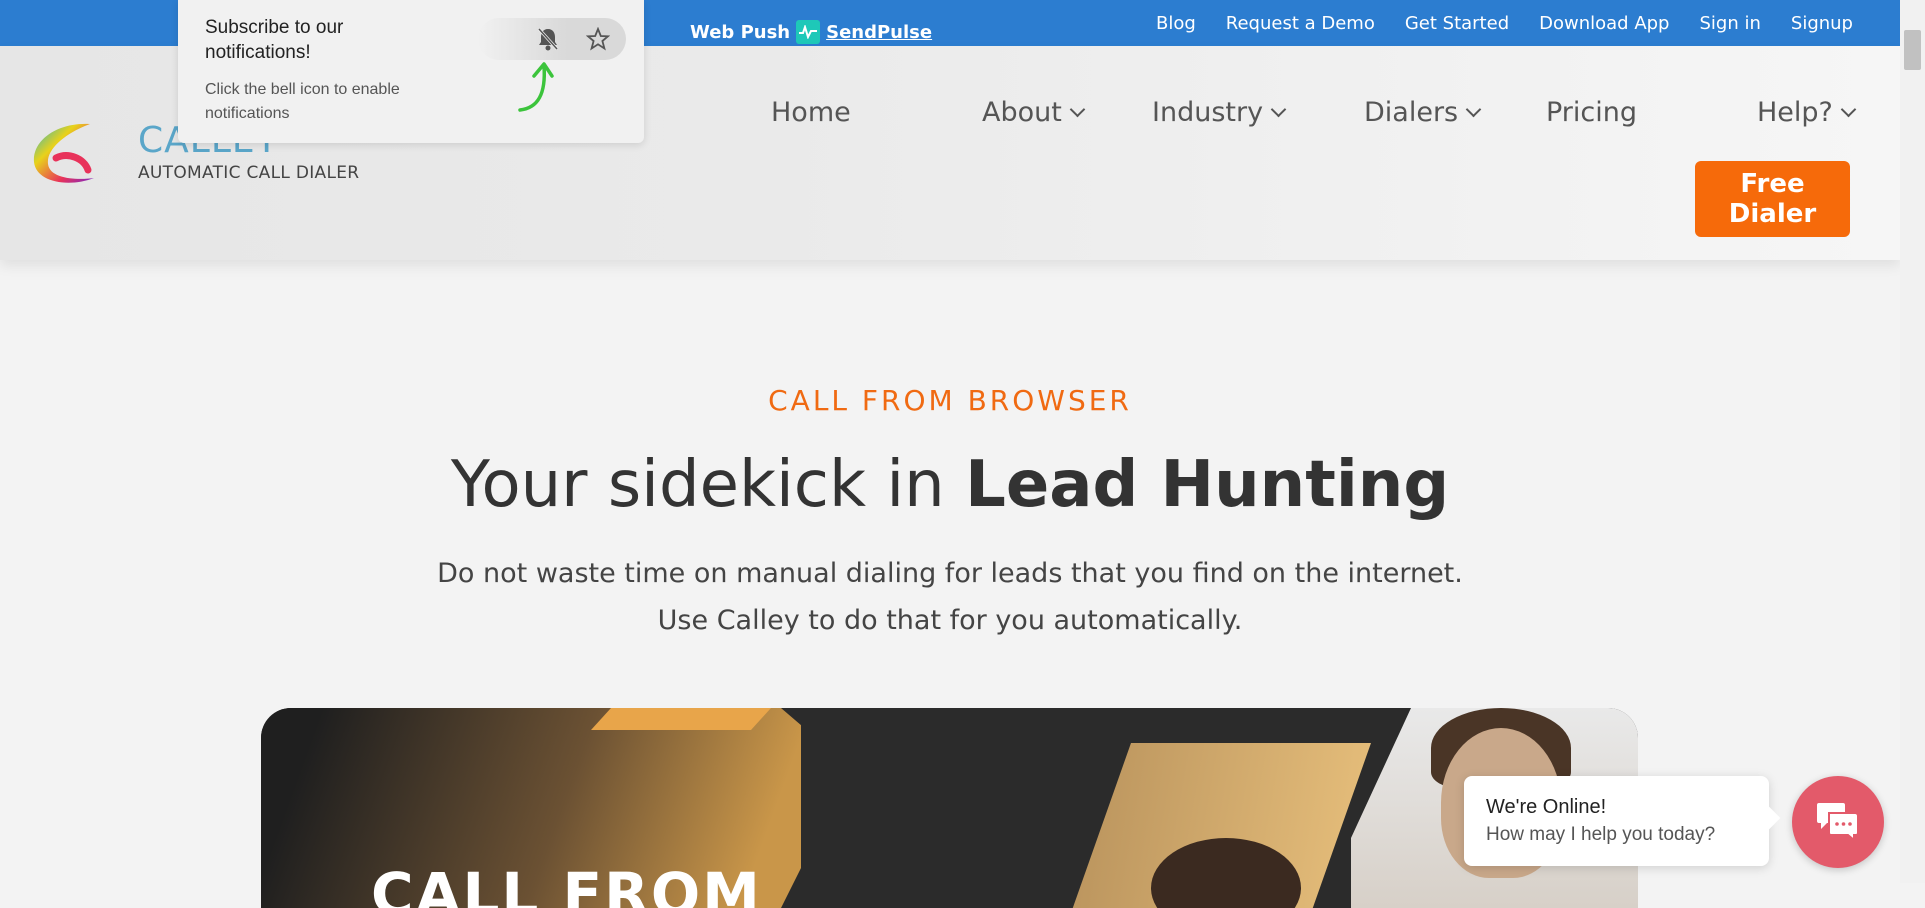 The image size is (1925, 908). What do you see at coordinates (681, 719) in the screenshot?
I see `banner-accent-shape` at bounding box center [681, 719].